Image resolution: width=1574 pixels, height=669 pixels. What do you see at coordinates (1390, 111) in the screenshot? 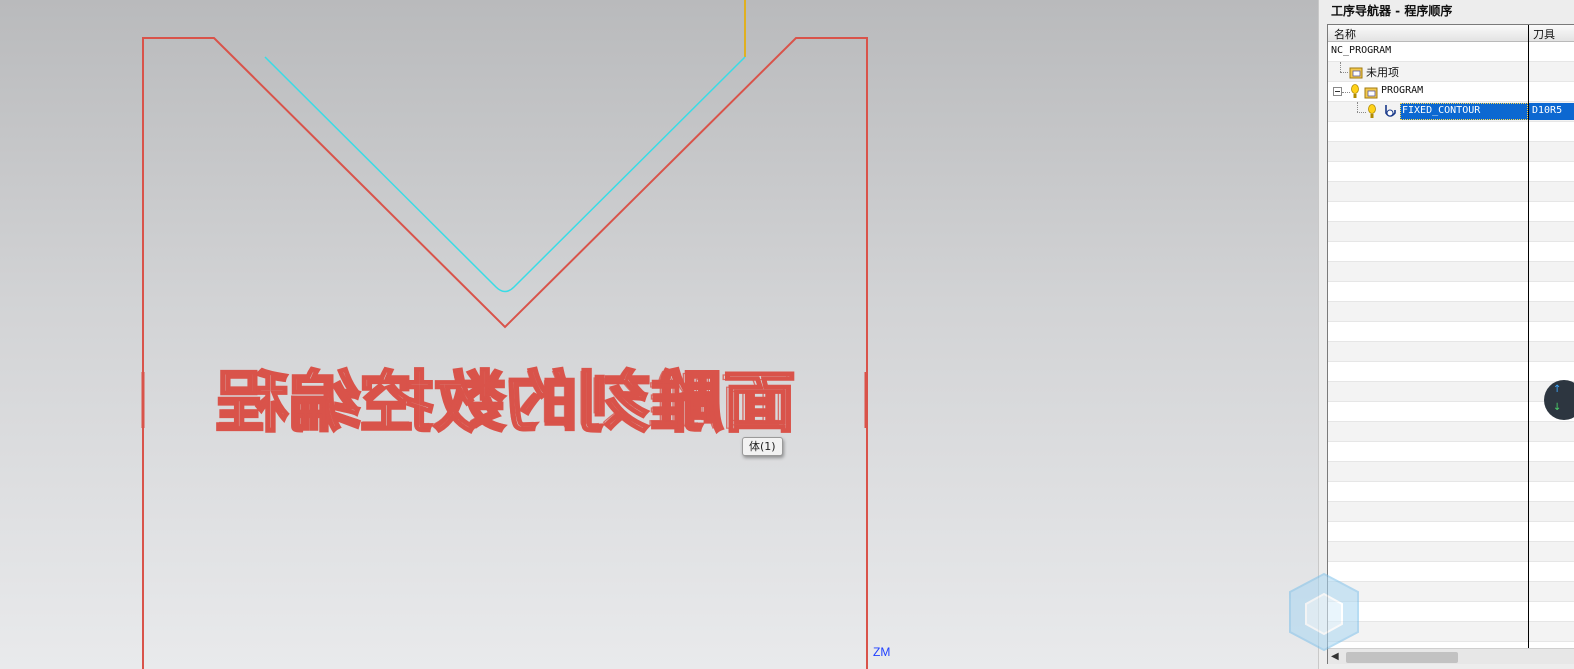
I see `fixed-contour-operation-icon` at bounding box center [1390, 111].